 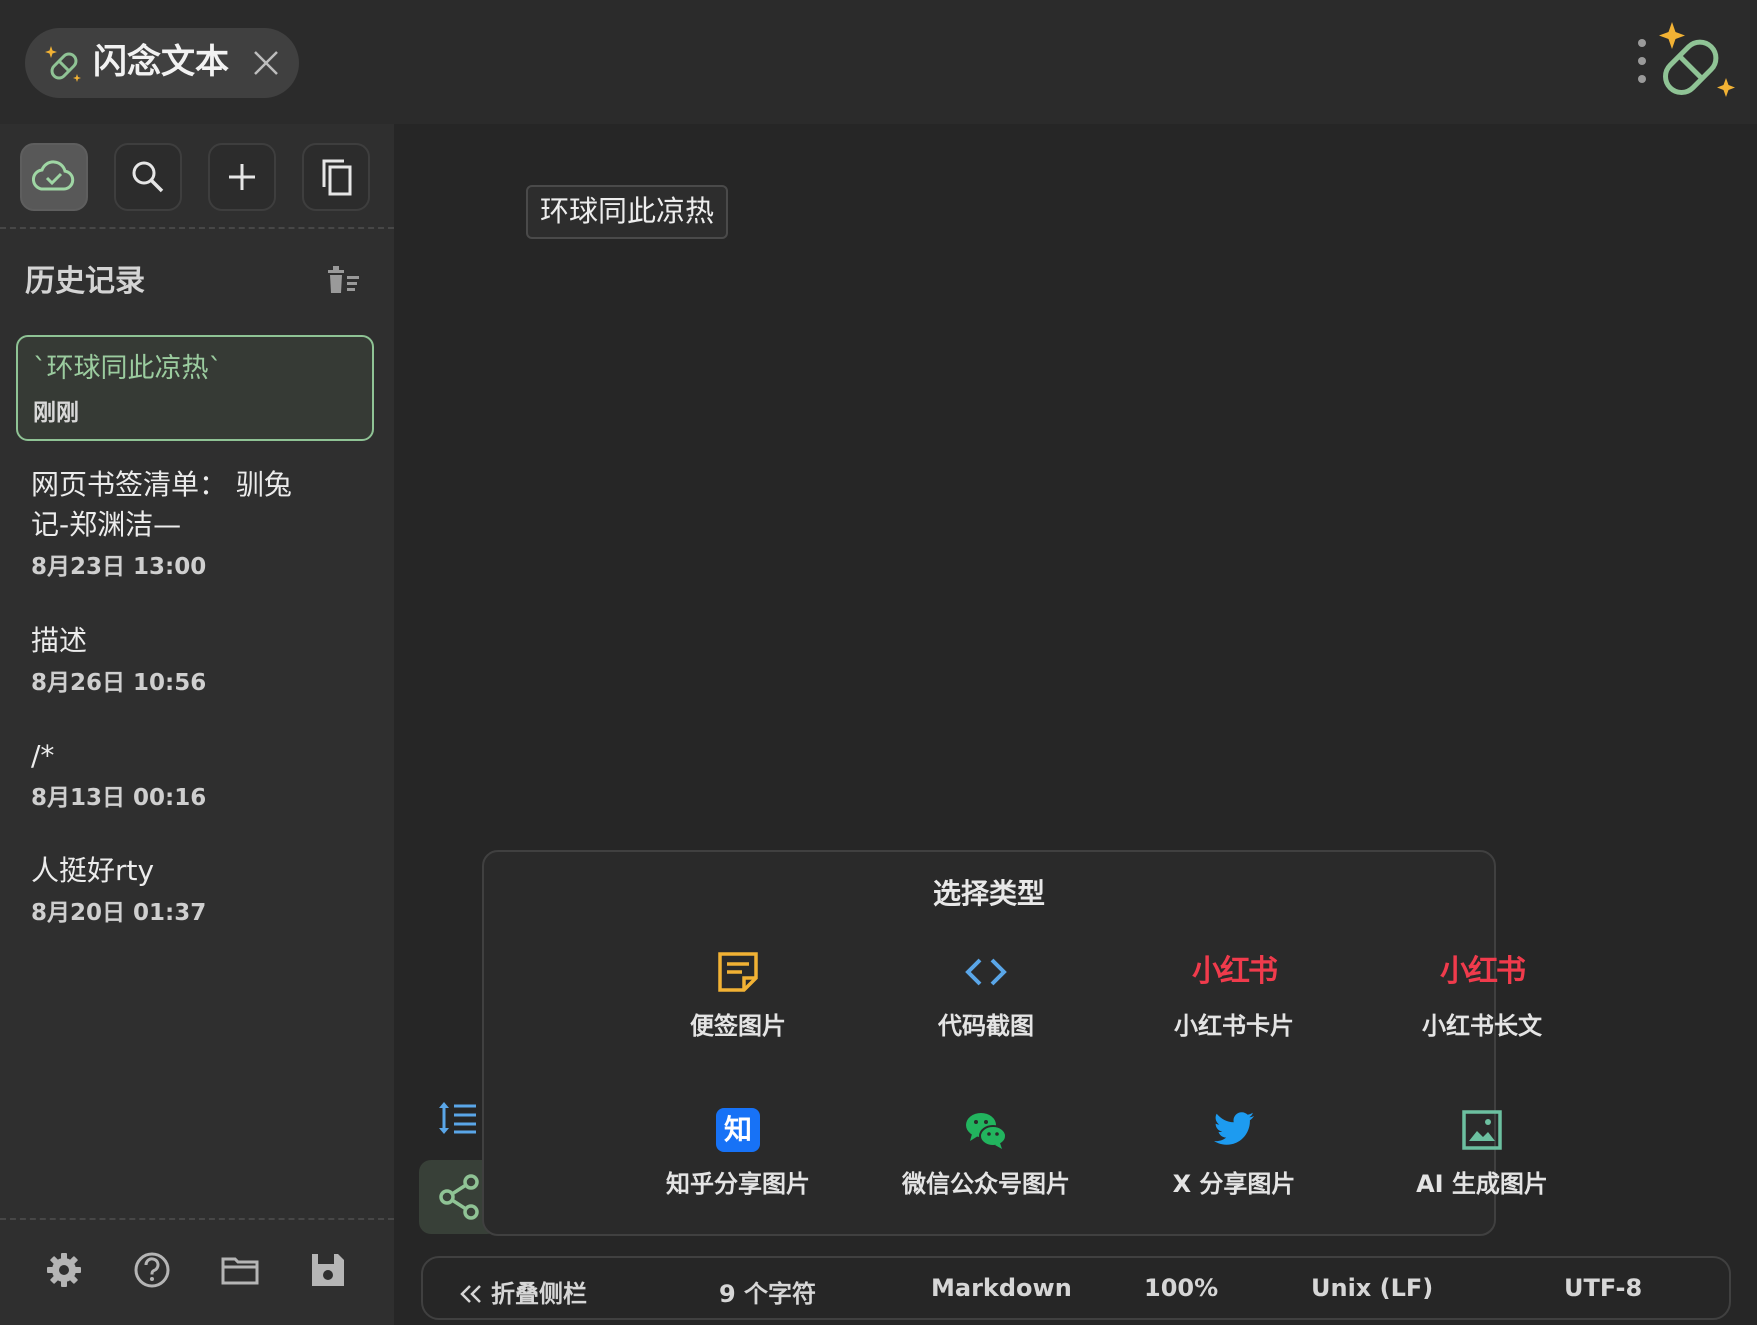 I want to click on sync-button, so click(x=54, y=177).